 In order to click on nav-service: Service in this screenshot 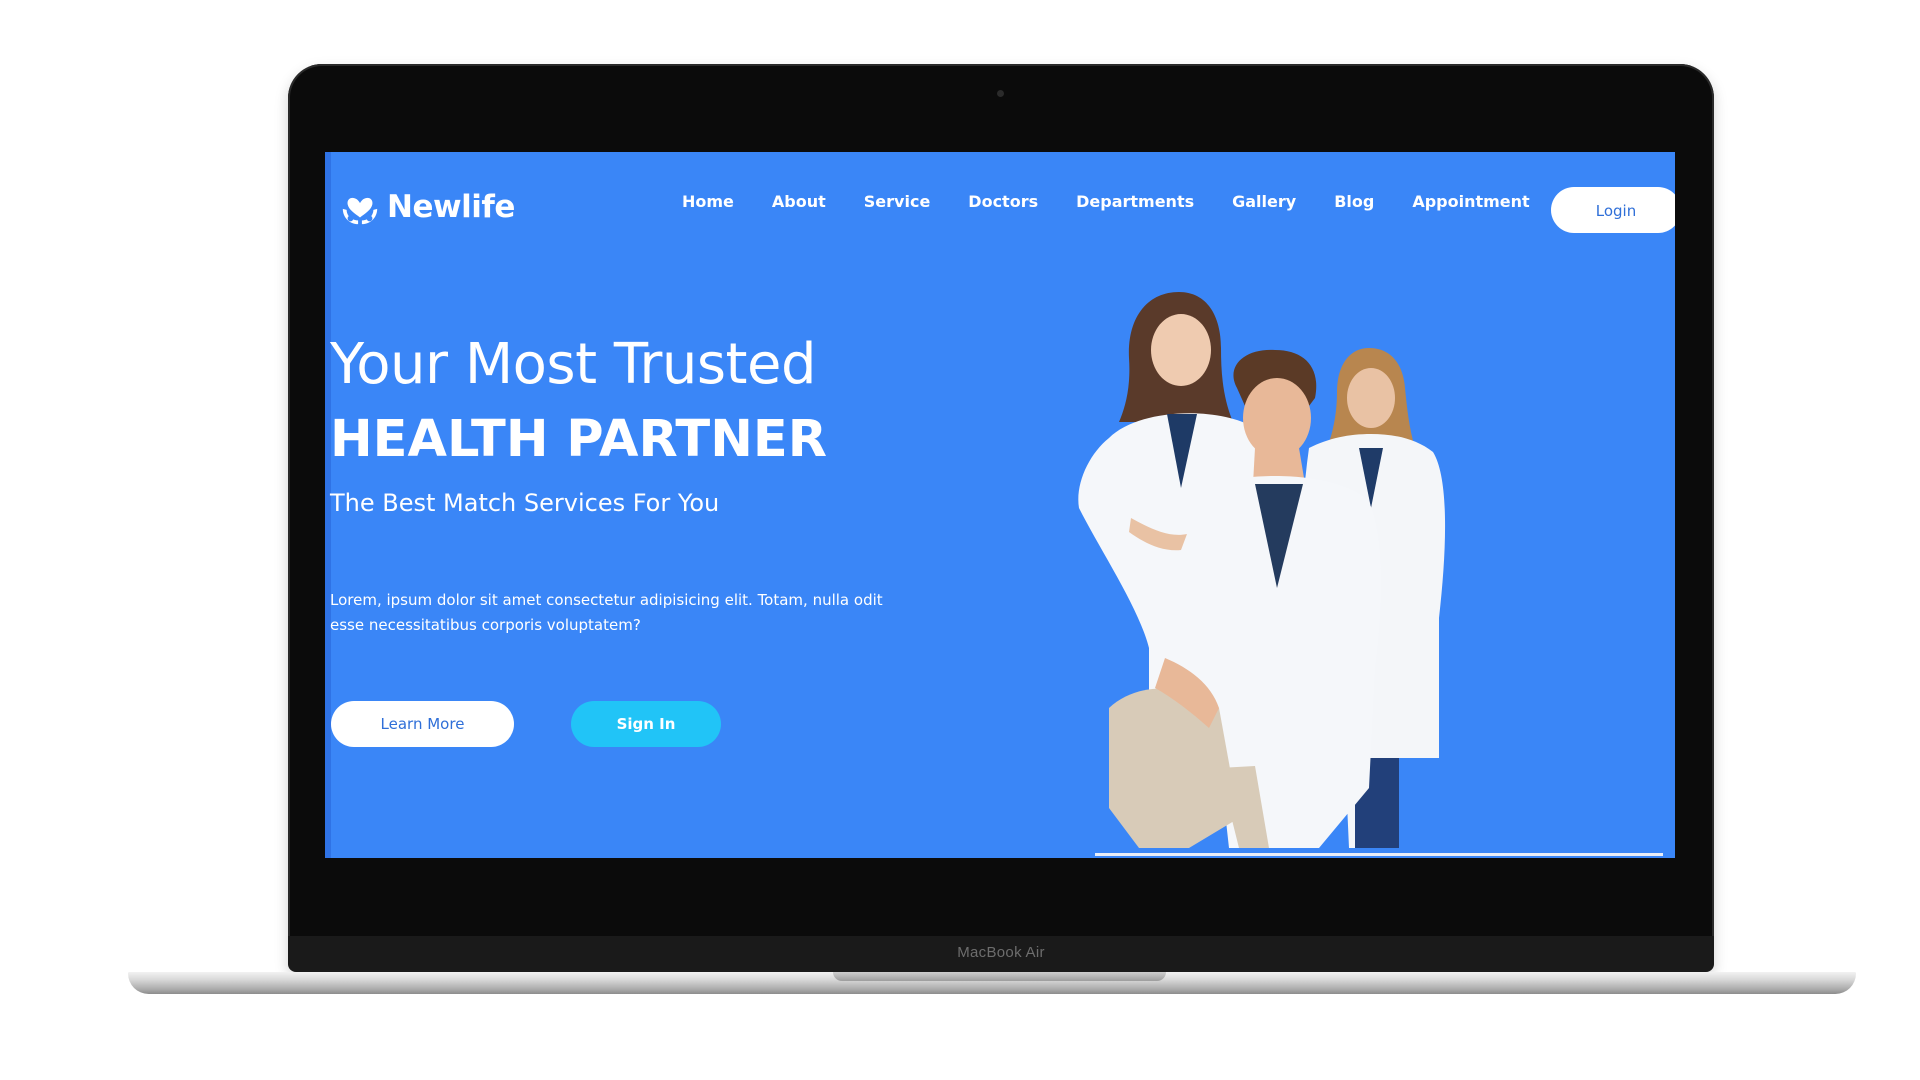, I will do `click(897, 202)`.